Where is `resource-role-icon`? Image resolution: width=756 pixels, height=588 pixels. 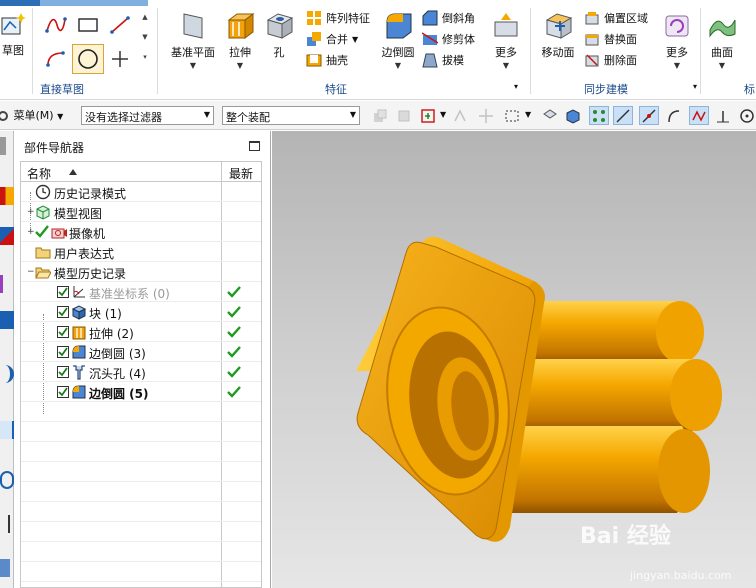 resource-role-icon is located at coordinates (5, 568).